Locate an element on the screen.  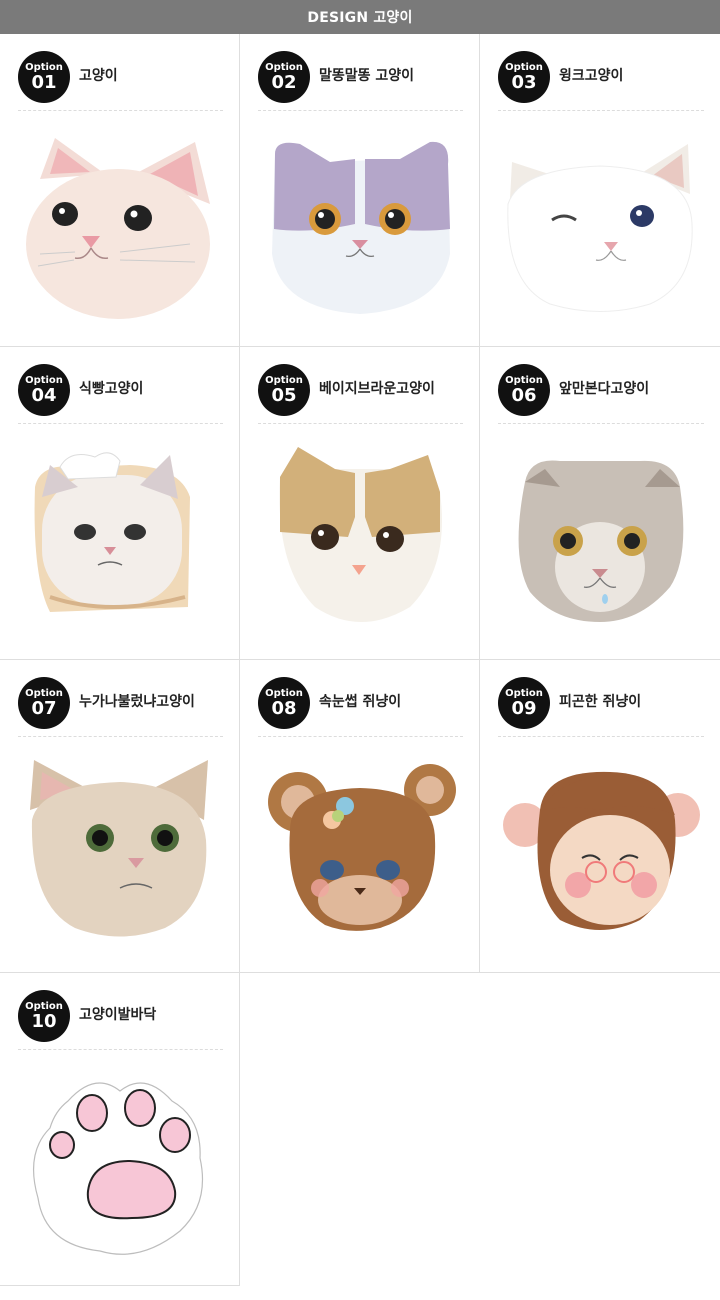
option-name: 말똥말똥 고양이 is located at coordinates (367, 76).